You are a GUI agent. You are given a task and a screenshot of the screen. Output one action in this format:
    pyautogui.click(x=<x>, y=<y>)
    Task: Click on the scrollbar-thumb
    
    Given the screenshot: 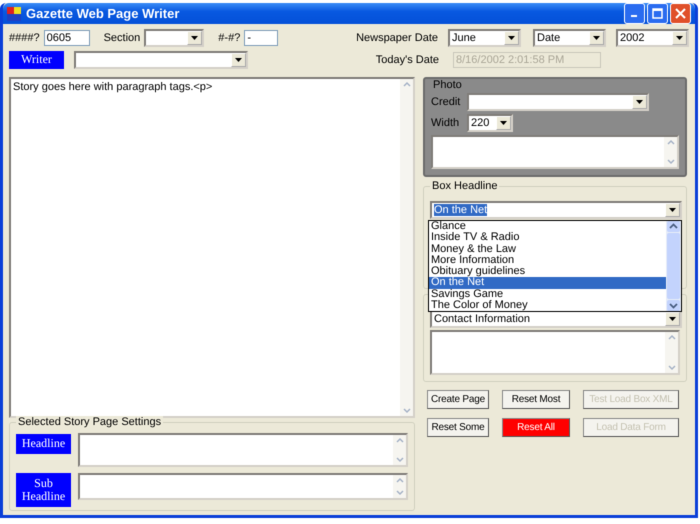 What is the action you would take?
    pyautogui.click(x=673, y=266)
    